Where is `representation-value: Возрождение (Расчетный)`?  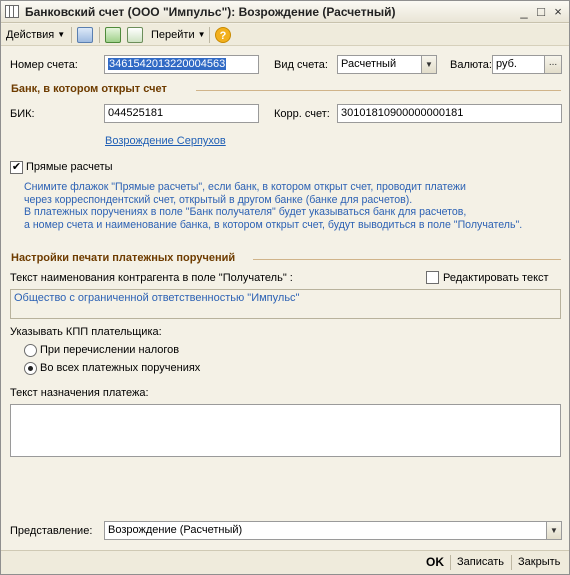
representation-value: Возрождение (Расчетный) is located at coordinates (175, 530).